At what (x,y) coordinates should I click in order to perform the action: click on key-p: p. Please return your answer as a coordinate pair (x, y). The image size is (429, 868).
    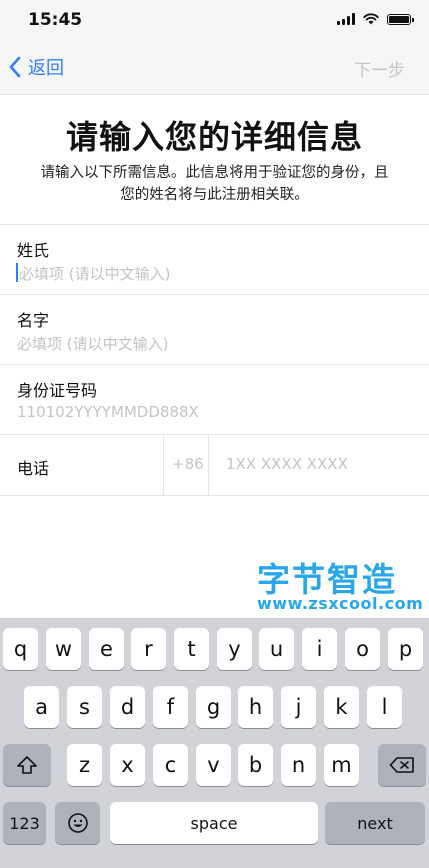
    Looking at the image, I should click on (405, 649).